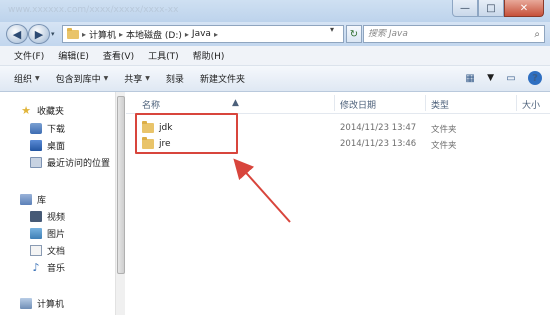 This screenshot has width=550, height=315. I want to click on nav-item-documents: 文档, so click(47, 250).